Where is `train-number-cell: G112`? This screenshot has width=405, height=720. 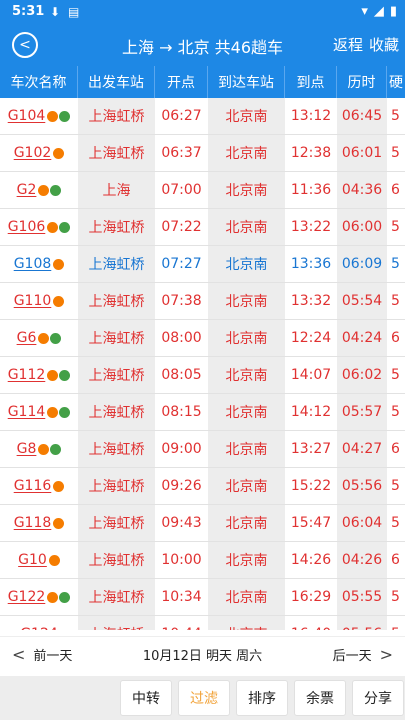
train-number-cell: G112 is located at coordinates (39, 375).